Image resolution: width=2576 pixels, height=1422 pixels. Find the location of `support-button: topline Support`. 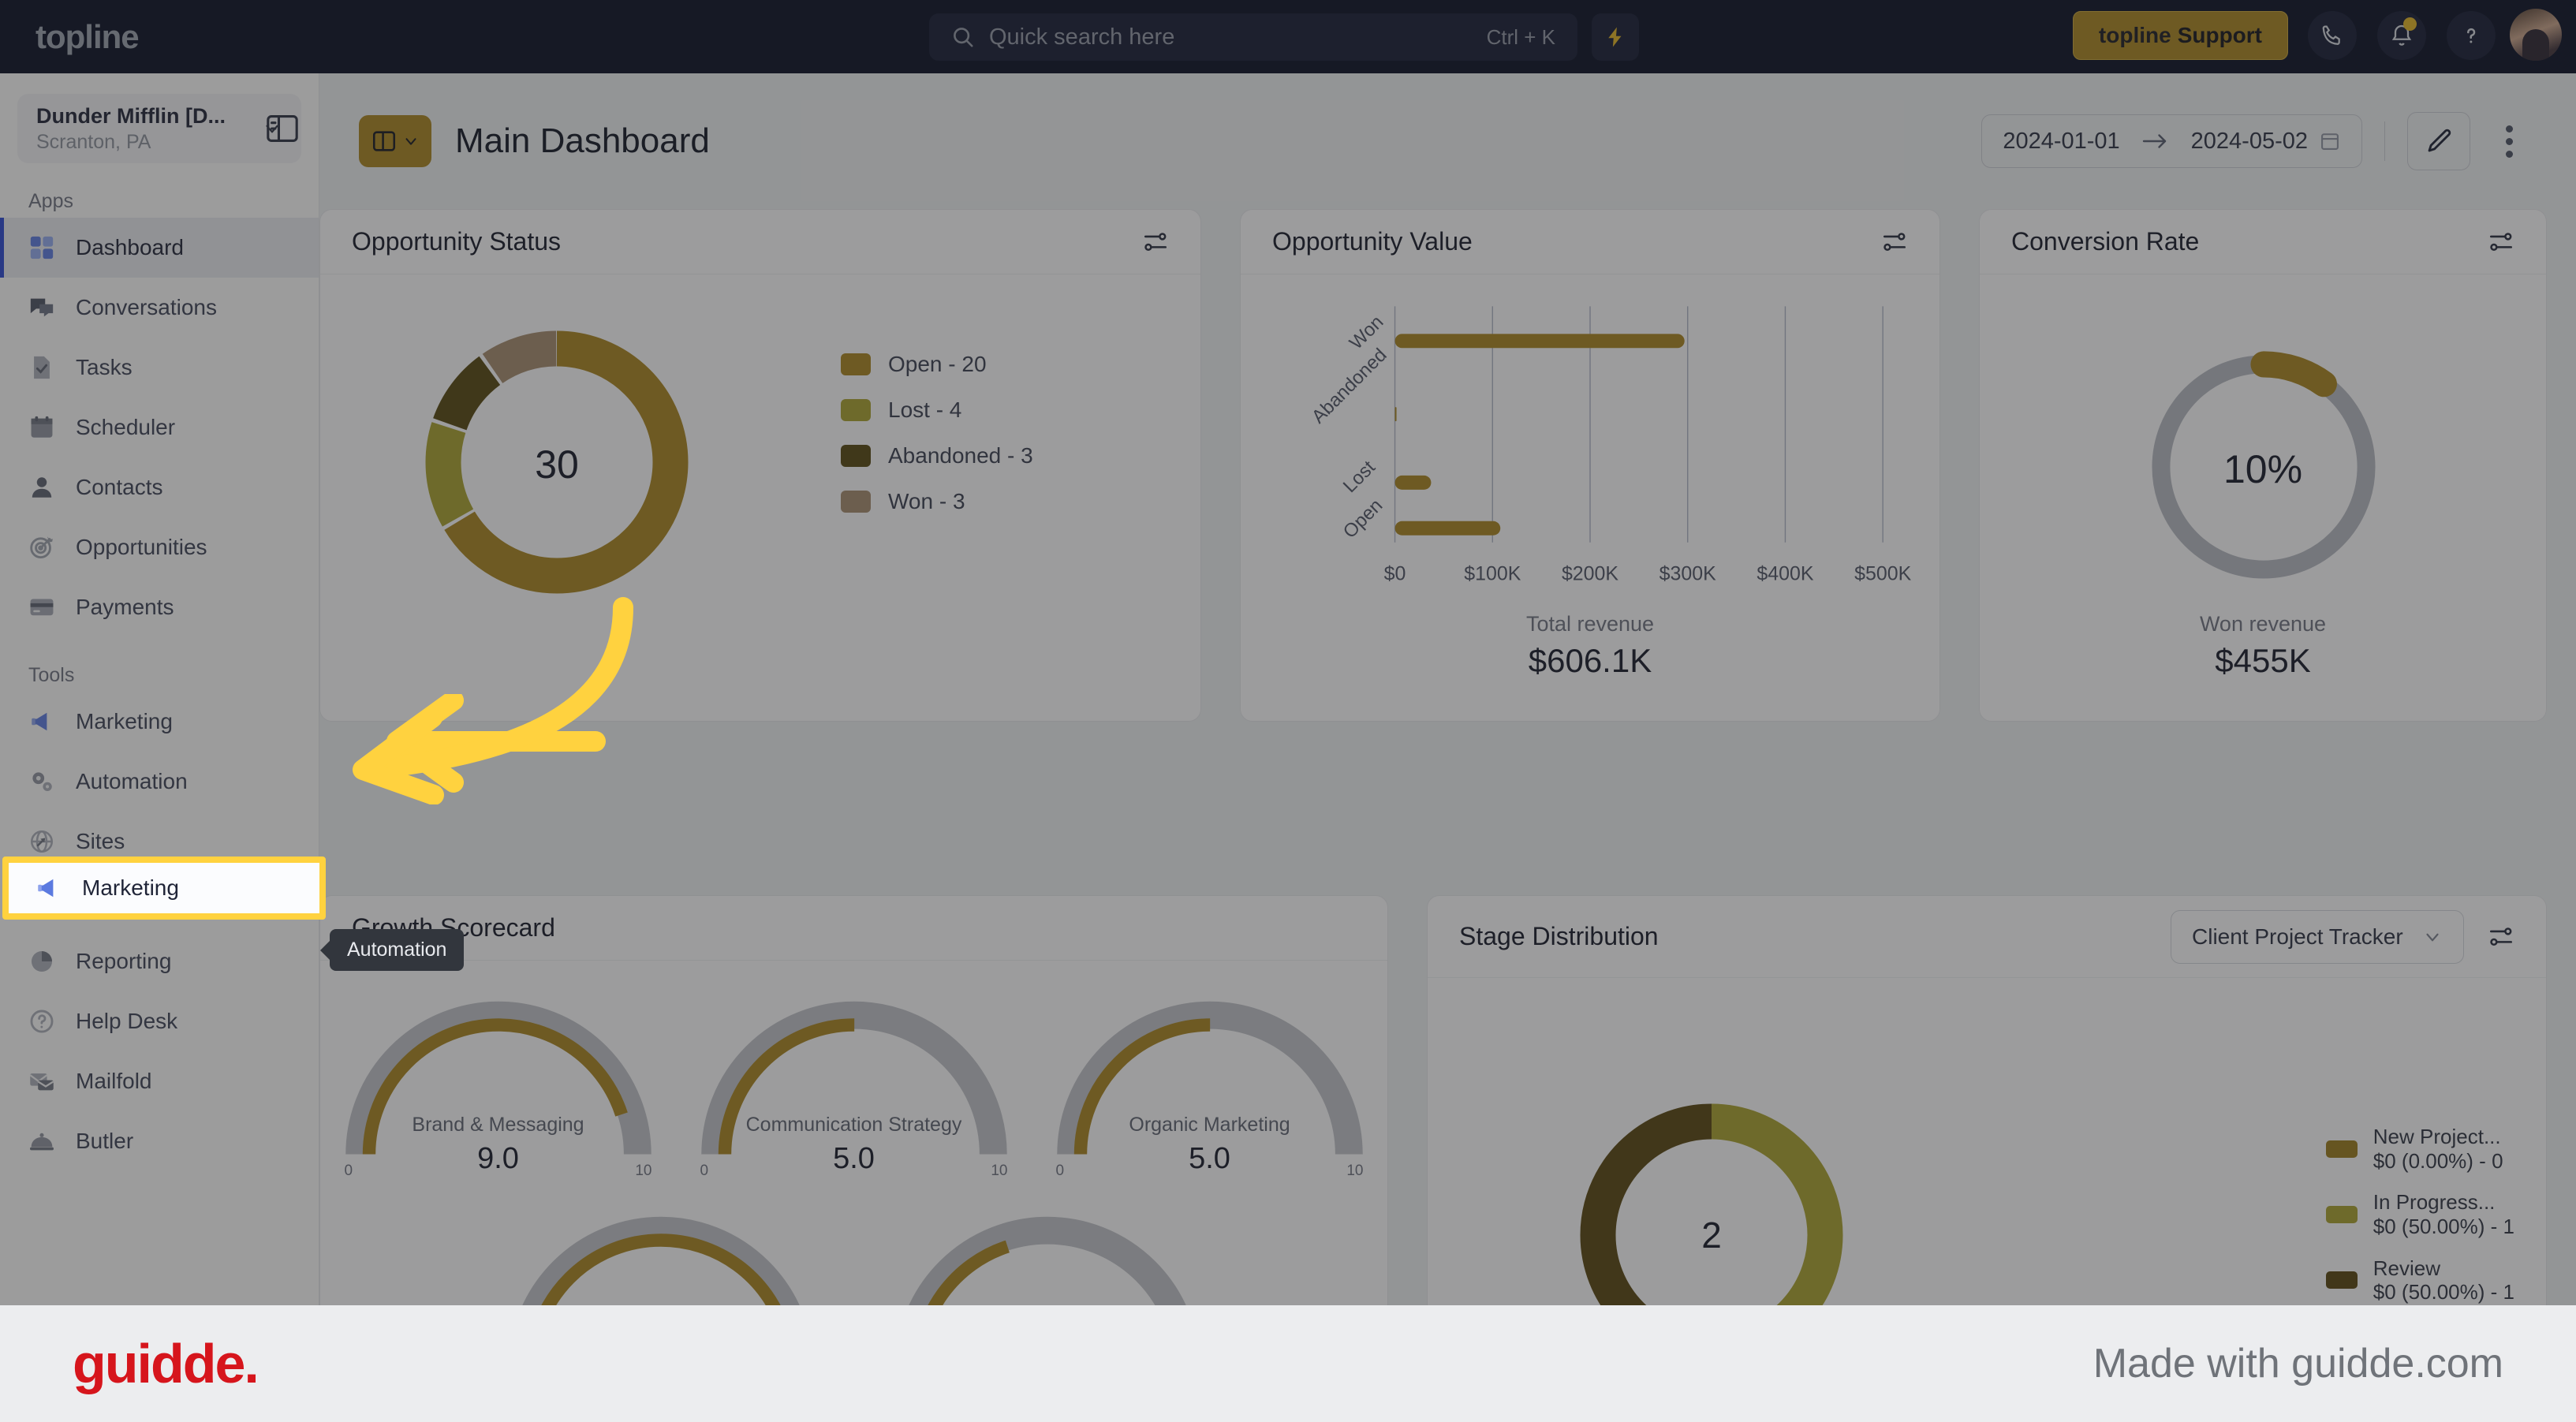

support-button: topline Support is located at coordinates (2180, 35).